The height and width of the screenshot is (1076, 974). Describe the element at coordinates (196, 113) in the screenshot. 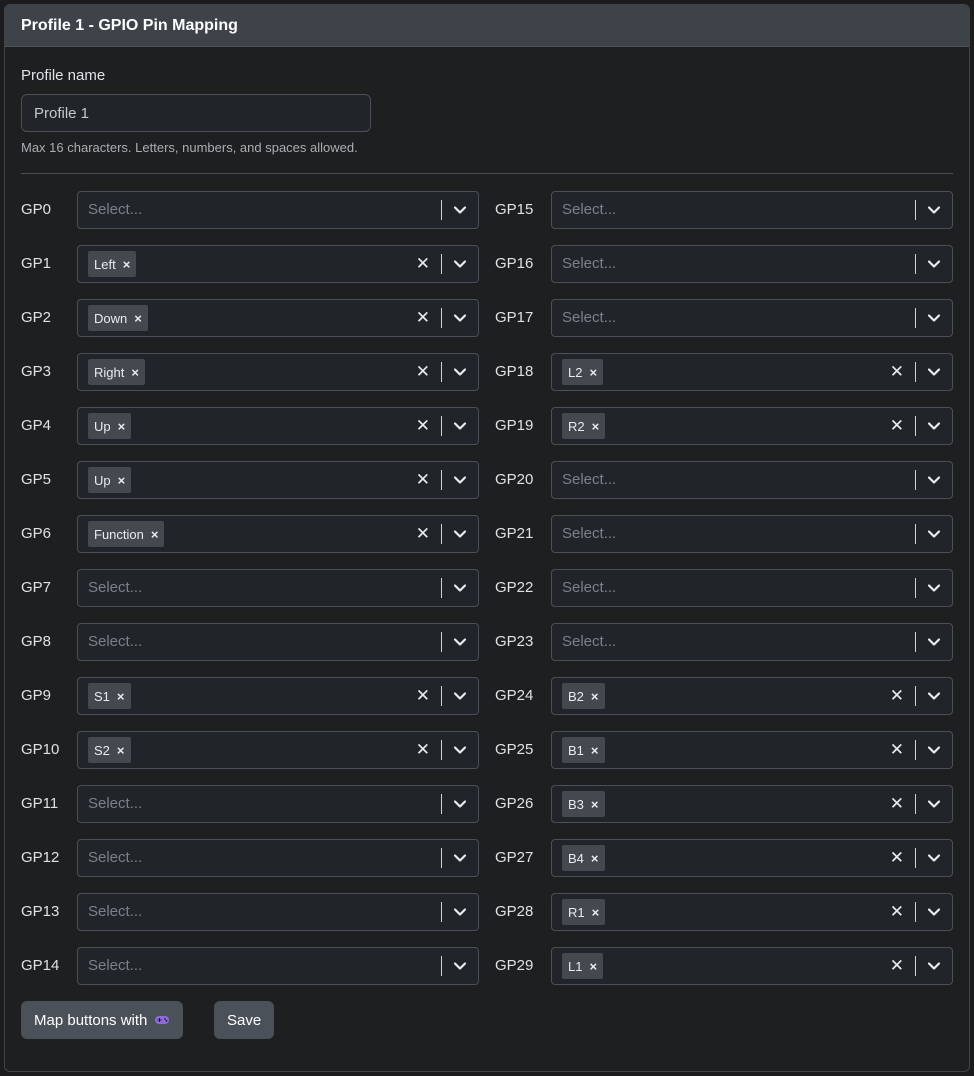

I see `profile-name-input` at that location.